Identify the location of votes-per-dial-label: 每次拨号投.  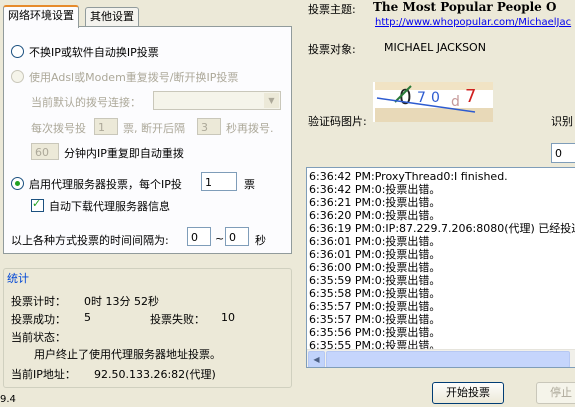
(58, 128).